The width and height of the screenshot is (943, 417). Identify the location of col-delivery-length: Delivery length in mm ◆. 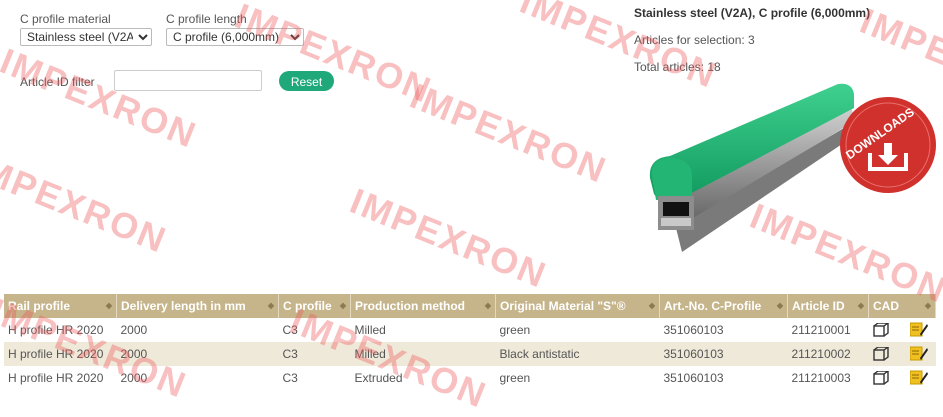
(197, 306).